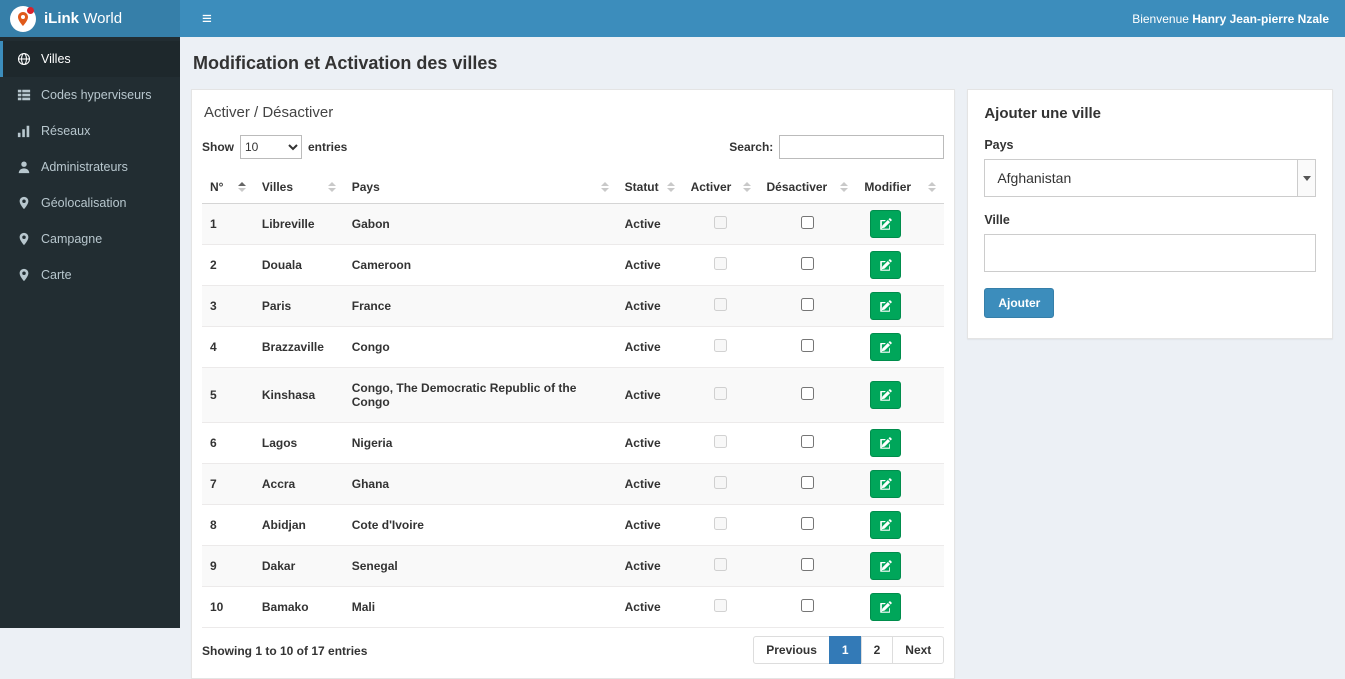 This screenshot has width=1345, height=679. What do you see at coordinates (90, 275) in the screenshot?
I see `sidebar-item-carte: Carte` at bounding box center [90, 275].